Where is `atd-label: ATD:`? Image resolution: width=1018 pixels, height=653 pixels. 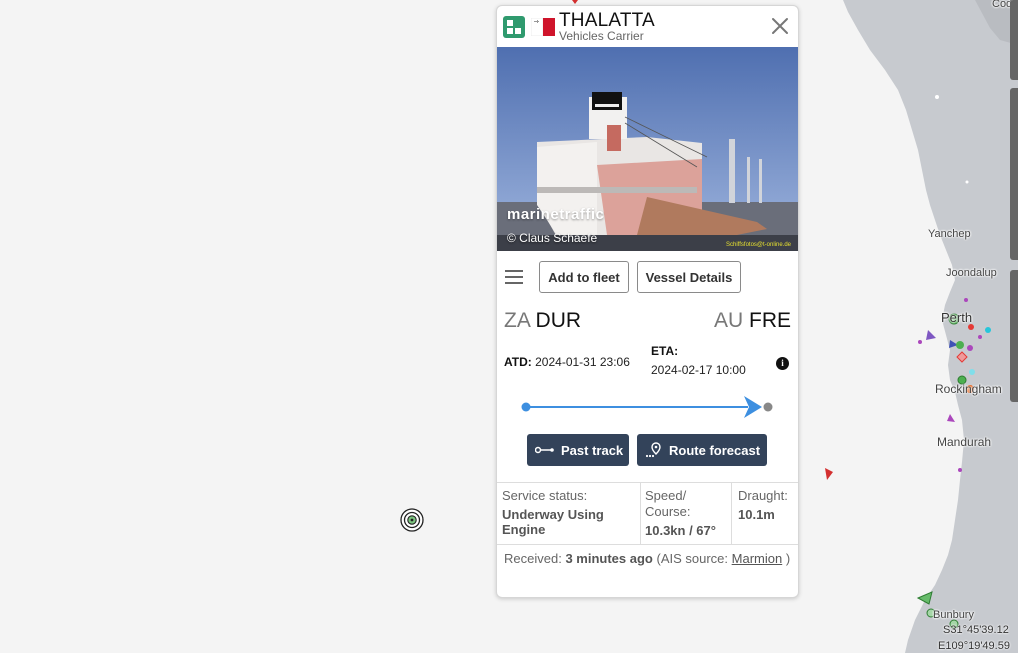 atd-label: ATD: is located at coordinates (518, 362).